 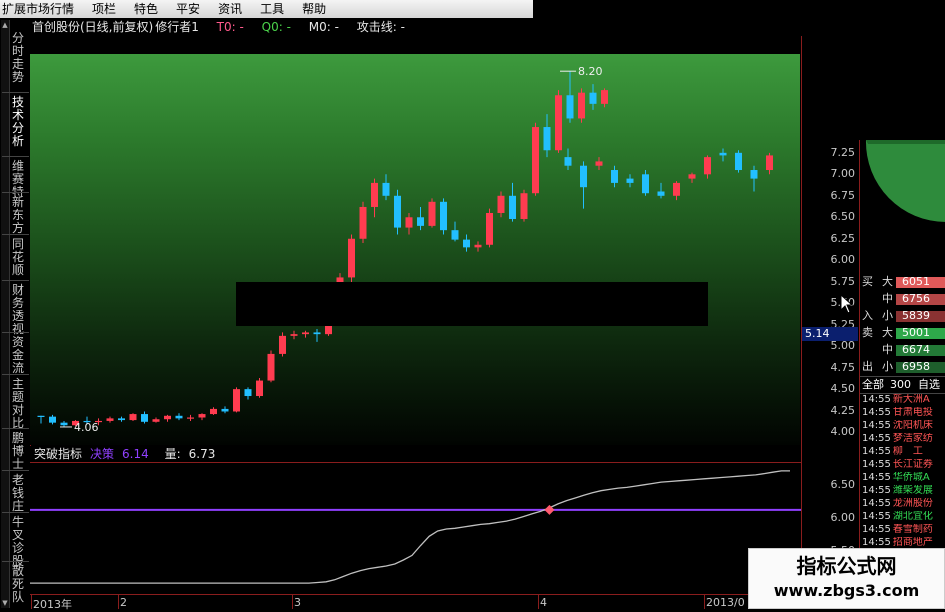 What do you see at coordinates (18, 451) in the screenshot?
I see `side-tab-8: 鹏博士` at bounding box center [18, 451].